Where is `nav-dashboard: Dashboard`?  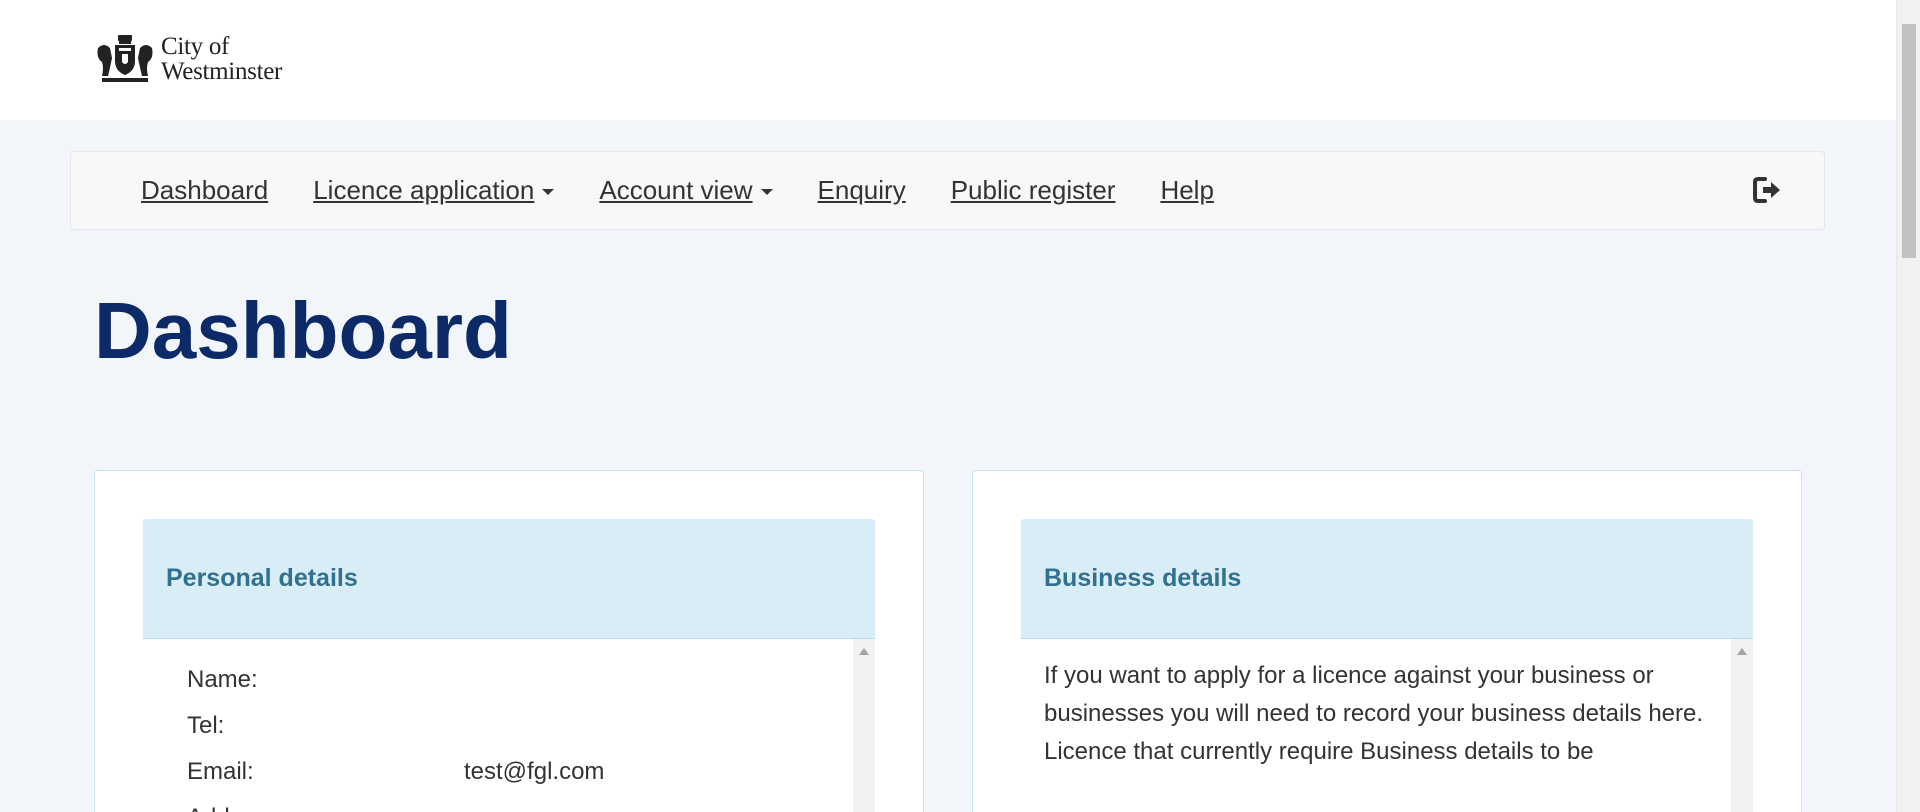
nav-dashboard: Dashboard is located at coordinates (204, 190).